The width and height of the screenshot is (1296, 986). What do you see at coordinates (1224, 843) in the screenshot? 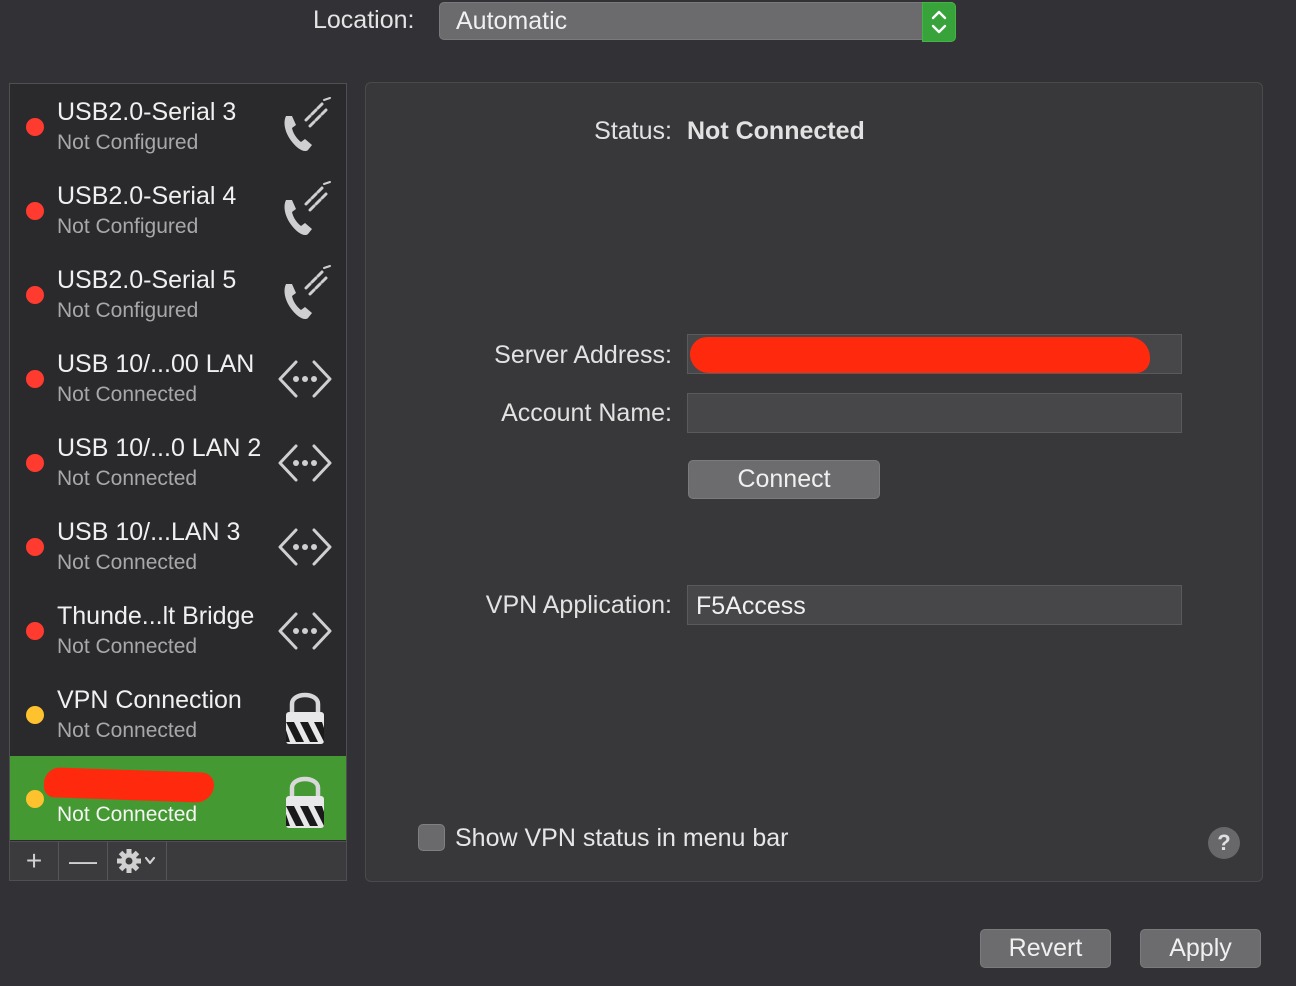
I see `help-button: ?` at bounding box center [1224, 843].